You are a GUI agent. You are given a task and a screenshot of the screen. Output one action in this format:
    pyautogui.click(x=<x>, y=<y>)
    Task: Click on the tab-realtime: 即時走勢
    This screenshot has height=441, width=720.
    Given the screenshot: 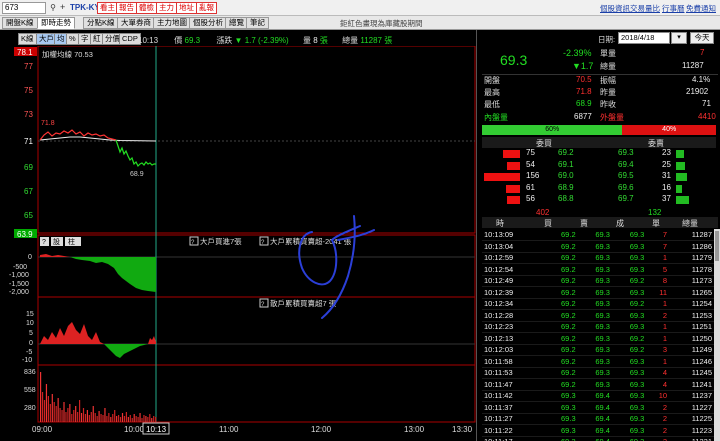 What is the action you would take?
    pyautogui.click(x=56, y=23)
    